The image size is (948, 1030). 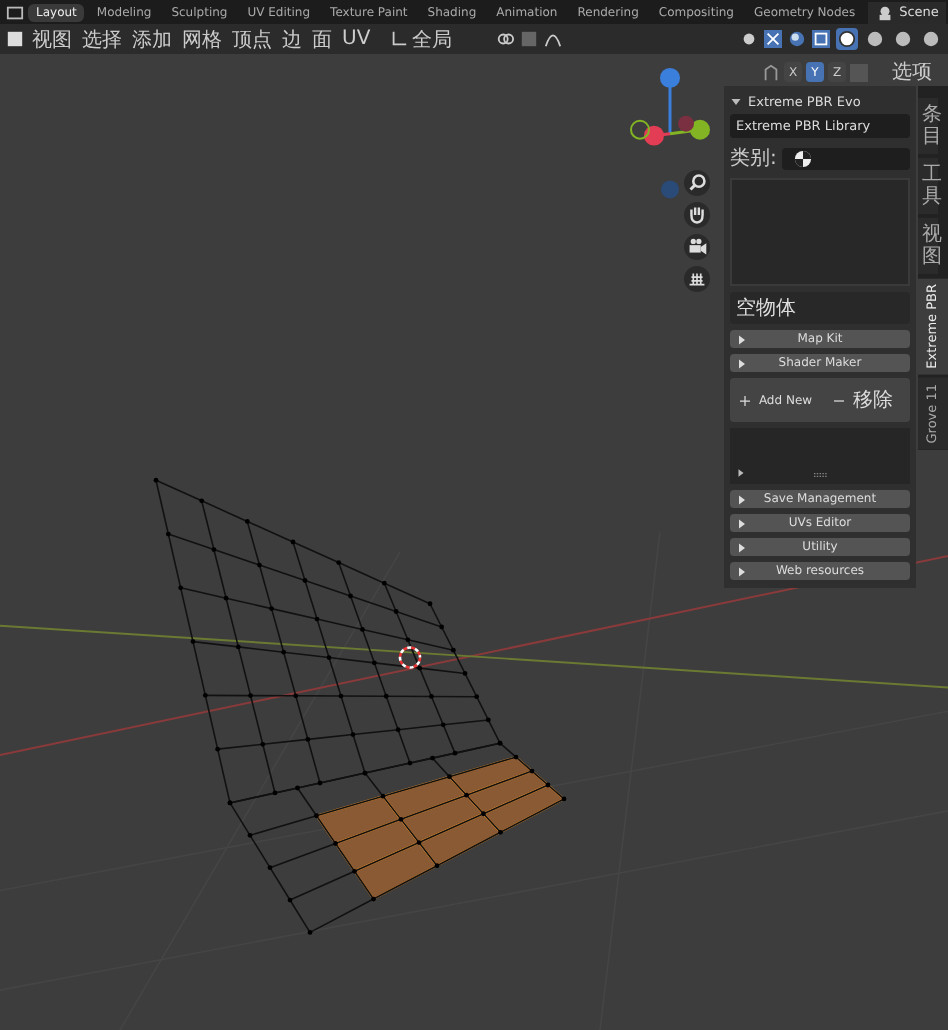 I want to click on category-dropdown, so click(x=846, y=158).